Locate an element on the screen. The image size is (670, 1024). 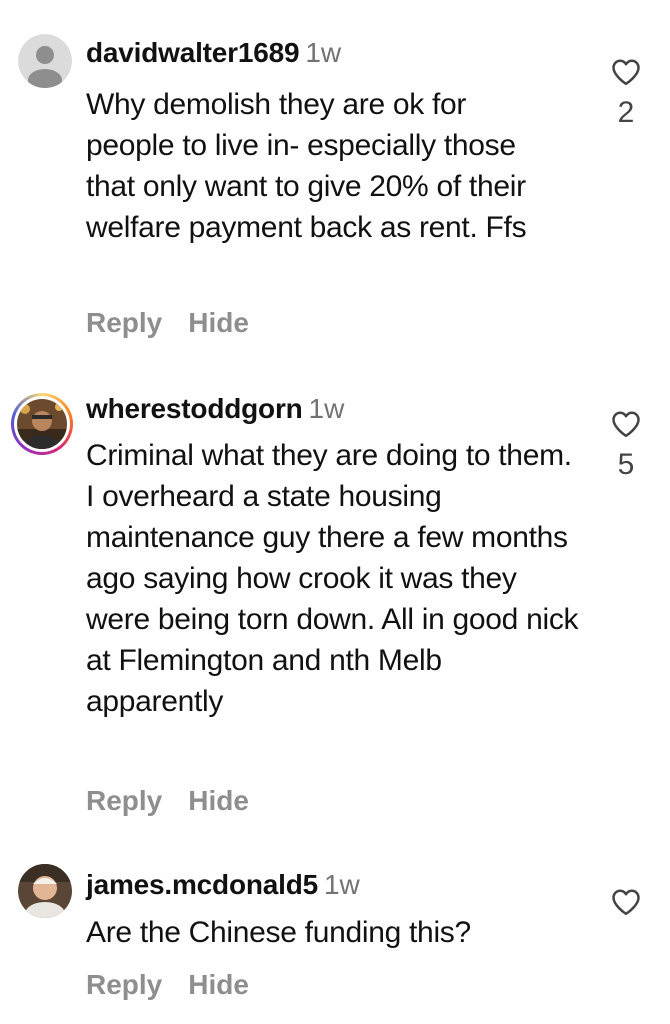
avatar-photo is located at coordinates (45, 891).